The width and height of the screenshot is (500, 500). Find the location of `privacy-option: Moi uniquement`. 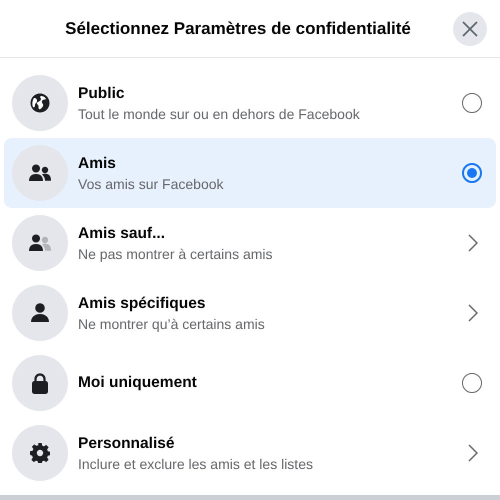

privacy-option: Moi uniquement is located at coordinates (250, 383).